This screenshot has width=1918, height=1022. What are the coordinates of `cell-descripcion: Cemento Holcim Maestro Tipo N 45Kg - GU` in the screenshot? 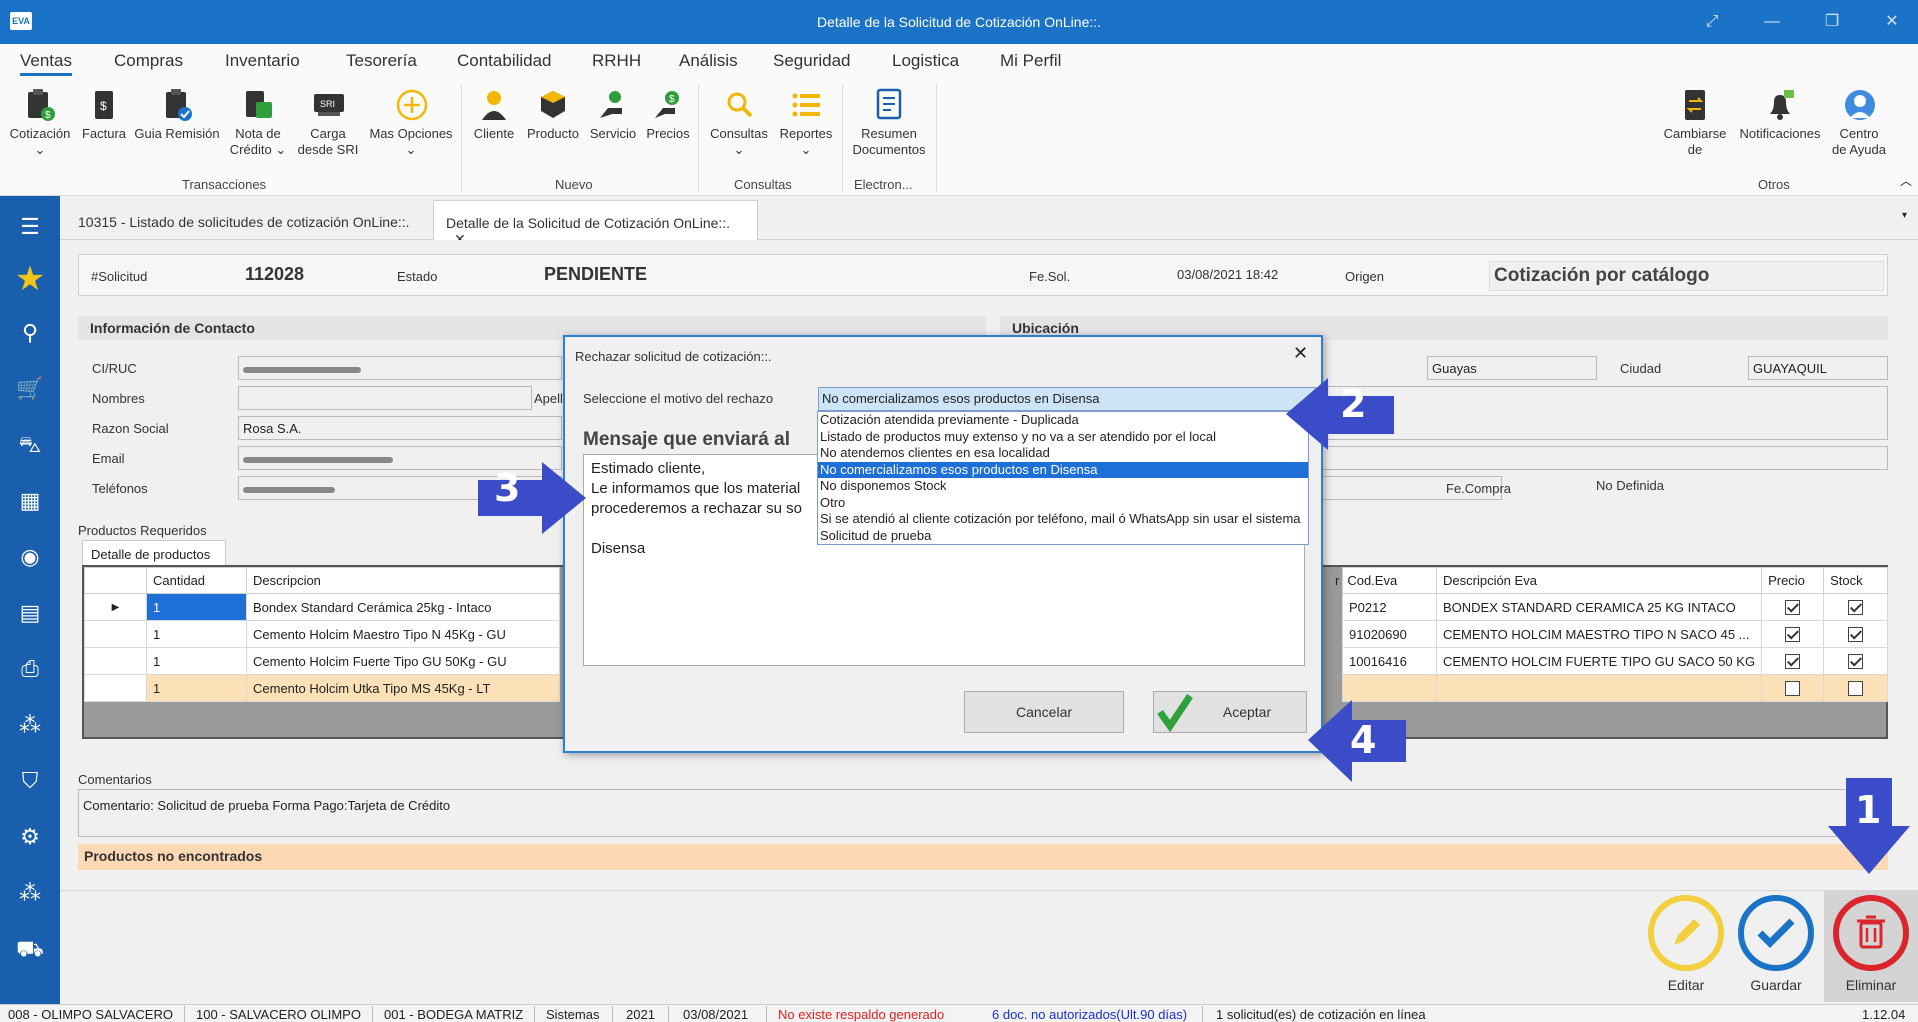 It's located at (403, 634).